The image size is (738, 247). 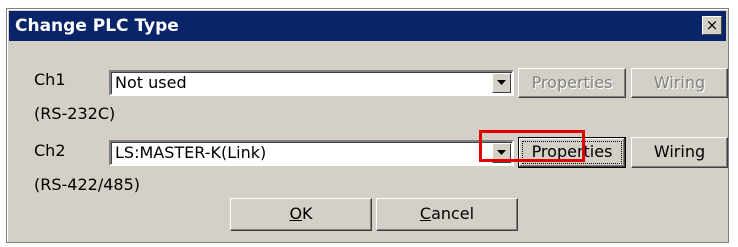 What do you see at coordinates (50, 79) in the screenshot?
I see `ch1-label: Ch1` at bounding box center [50, 79].